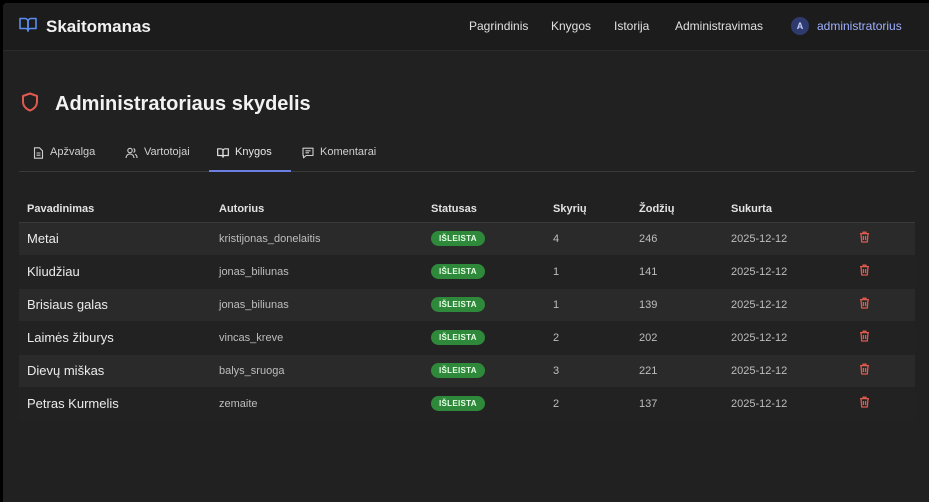 This screenshot has height=502, width=929. Describe the element at coordinates (677, 338) in the screenshot. I see `words-count: 202` at that location.